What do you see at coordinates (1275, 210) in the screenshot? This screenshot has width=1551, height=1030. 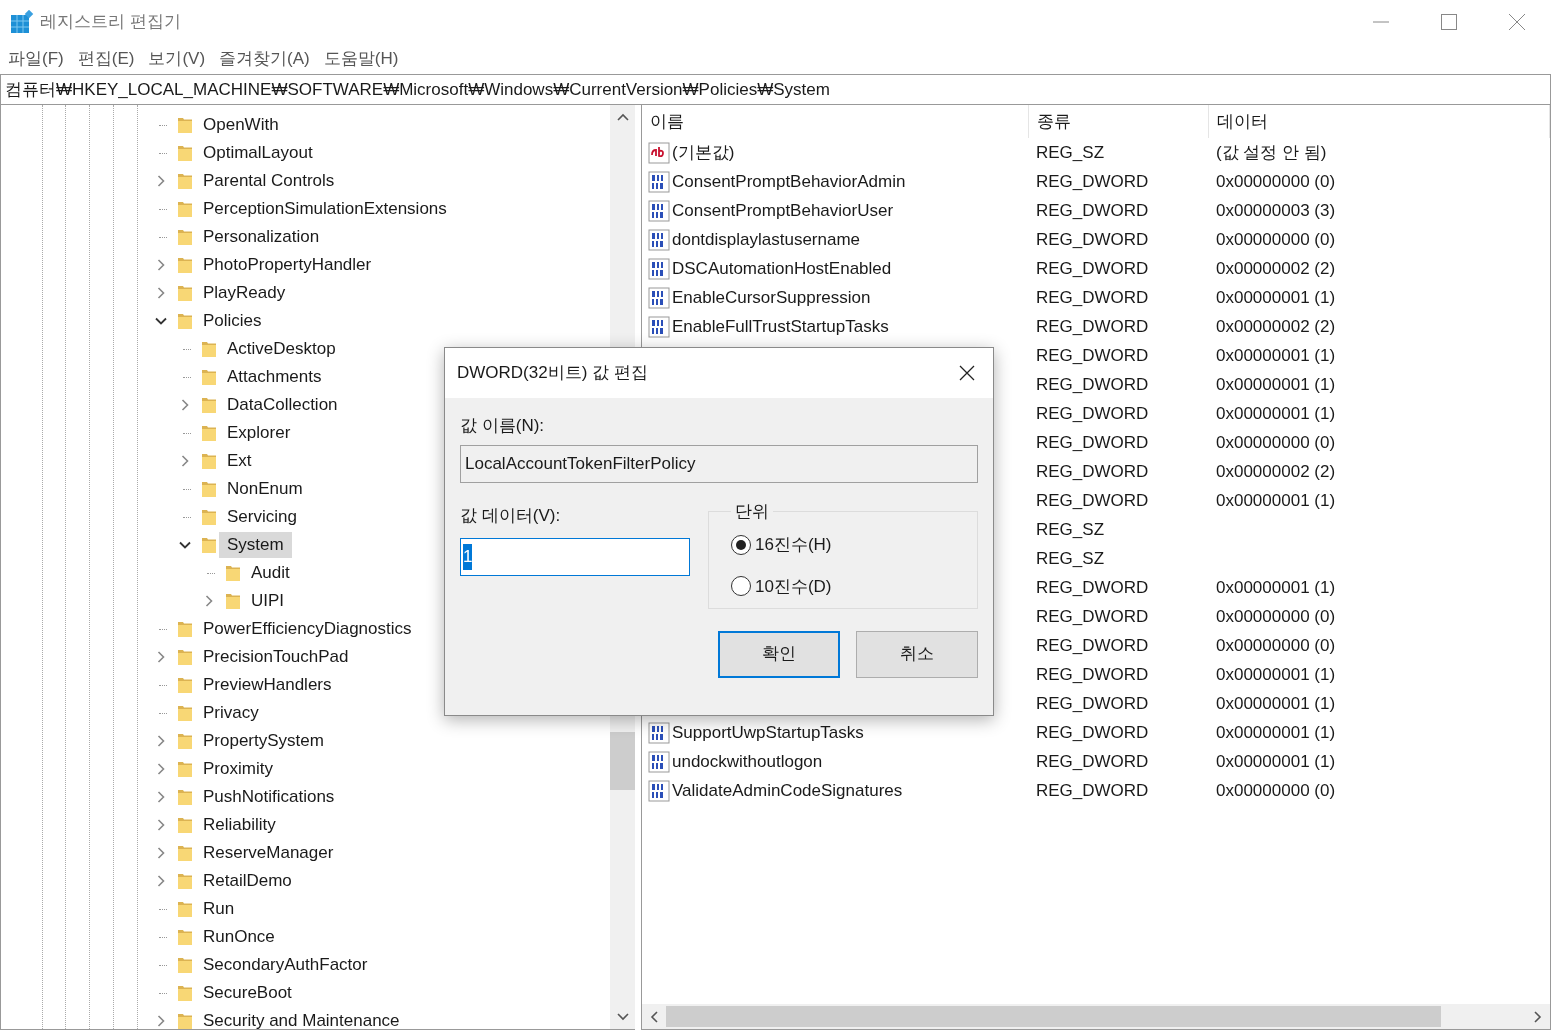 I see `value-data: 0x00000003 (3)` at bounding box center [1275, 210].